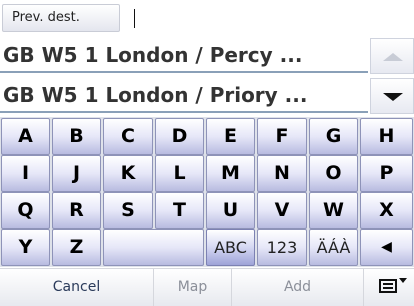 This screenshot has width=414, height=306. Describe the element at coordinates (282, 173) in the screenshot. I see `key-n: N` at that location.